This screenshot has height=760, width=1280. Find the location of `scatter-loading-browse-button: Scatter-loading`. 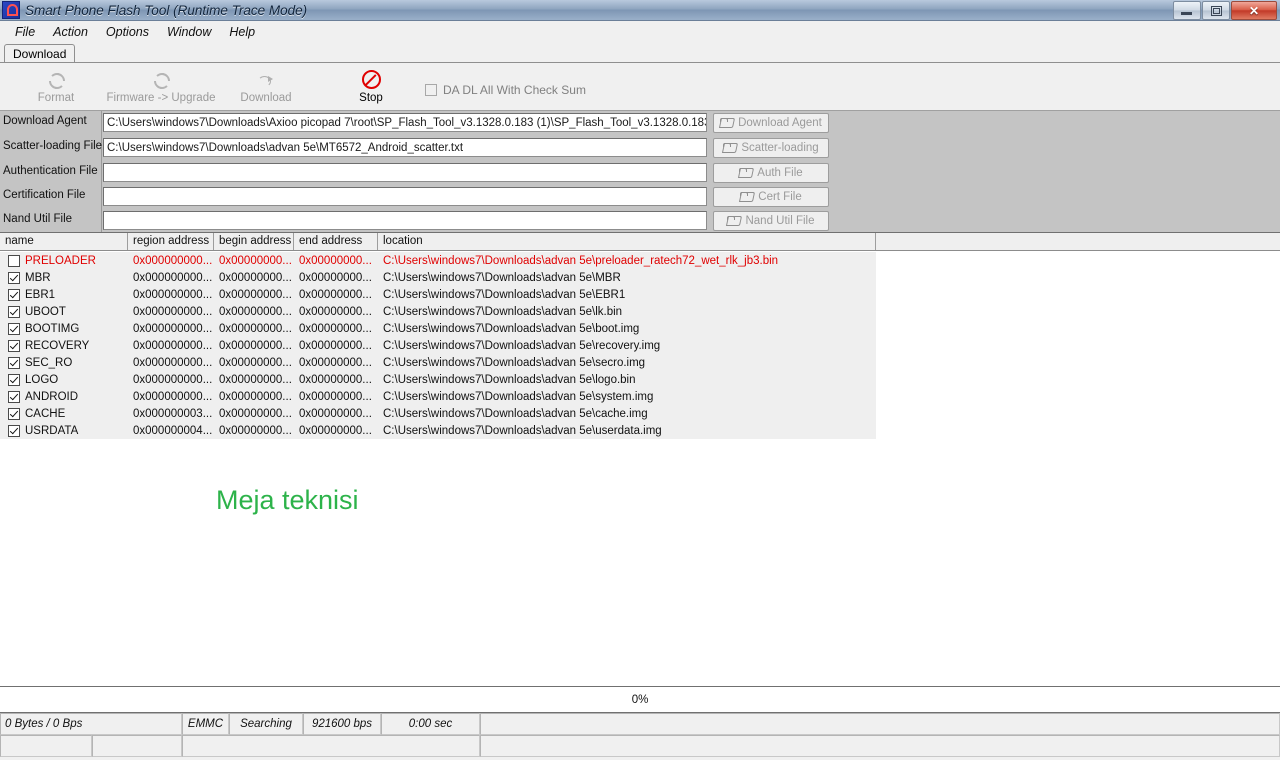

scatter-loading-browse-button: Scatter-loading is located at coordinates (771, 148).